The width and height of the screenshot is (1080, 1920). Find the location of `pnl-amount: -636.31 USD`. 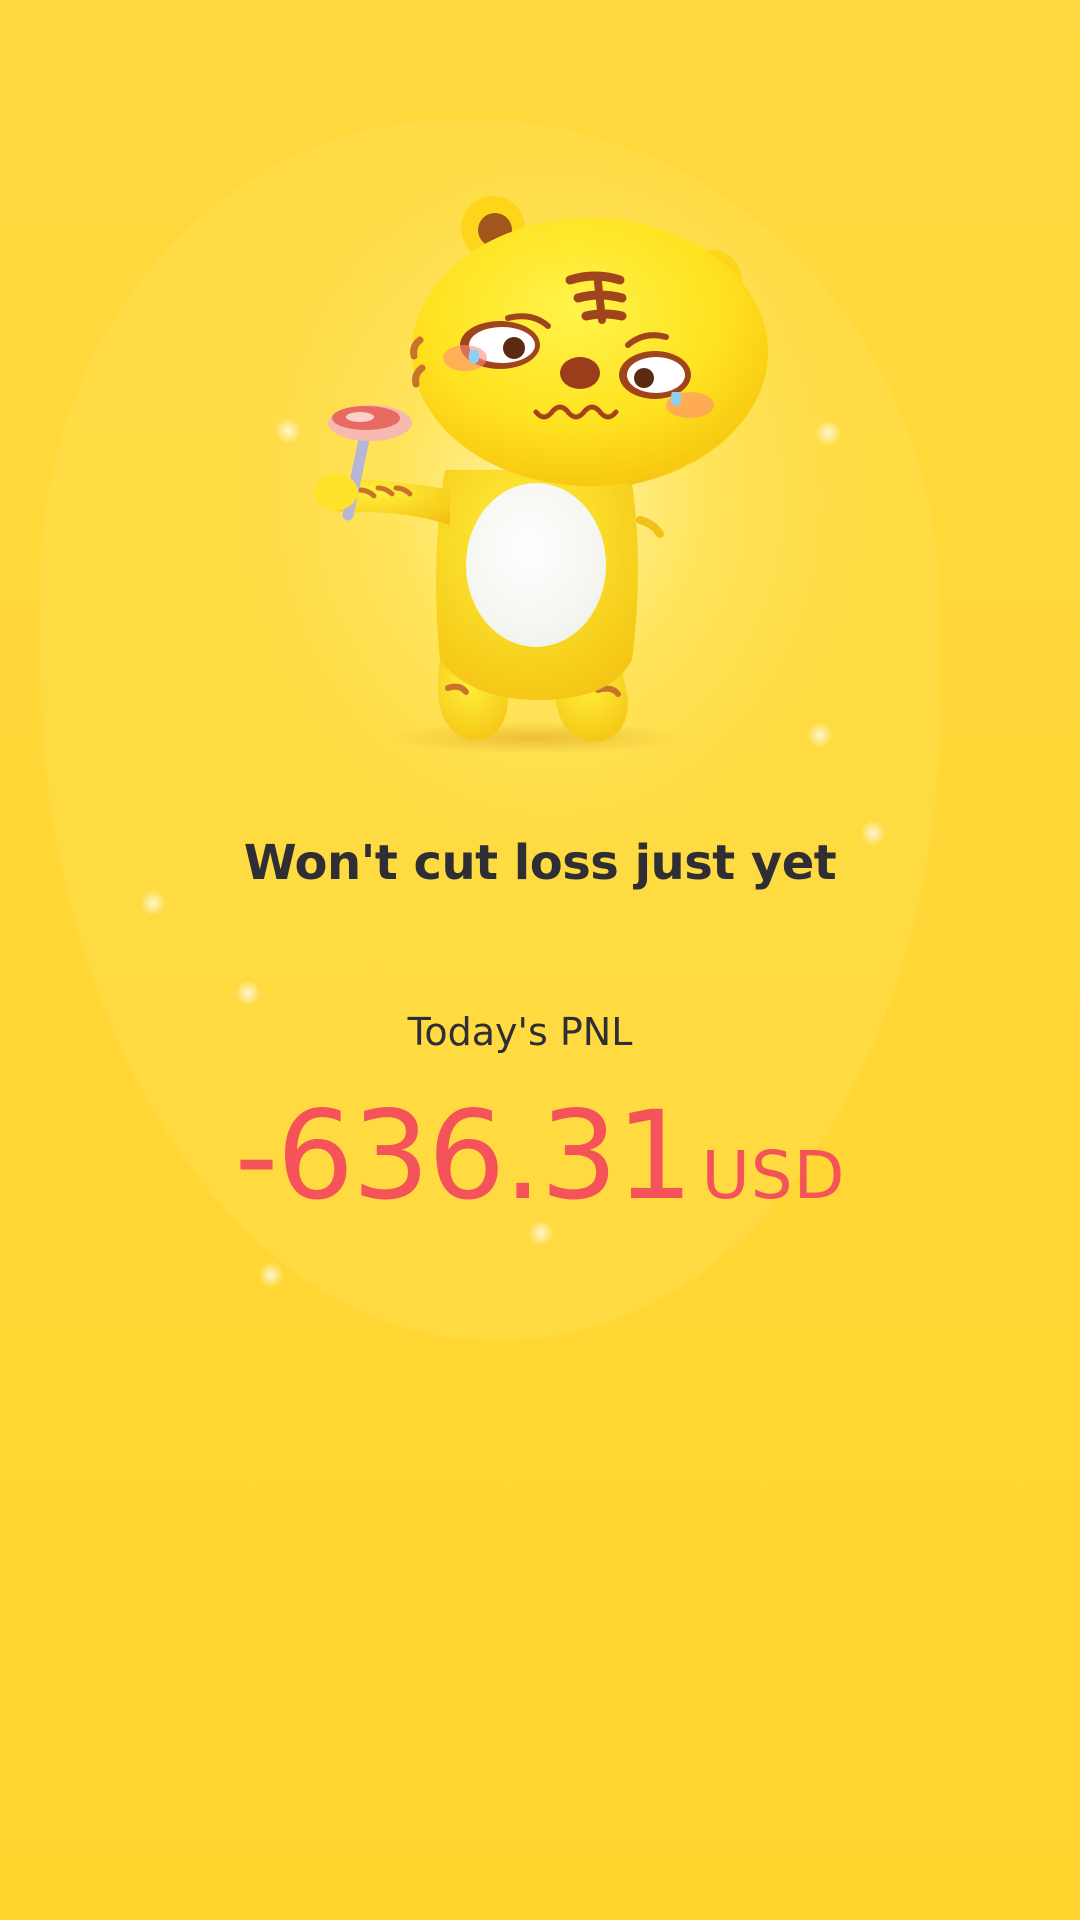

pnl-amount: -636.31 USD is located at coordinates (540, 1156).